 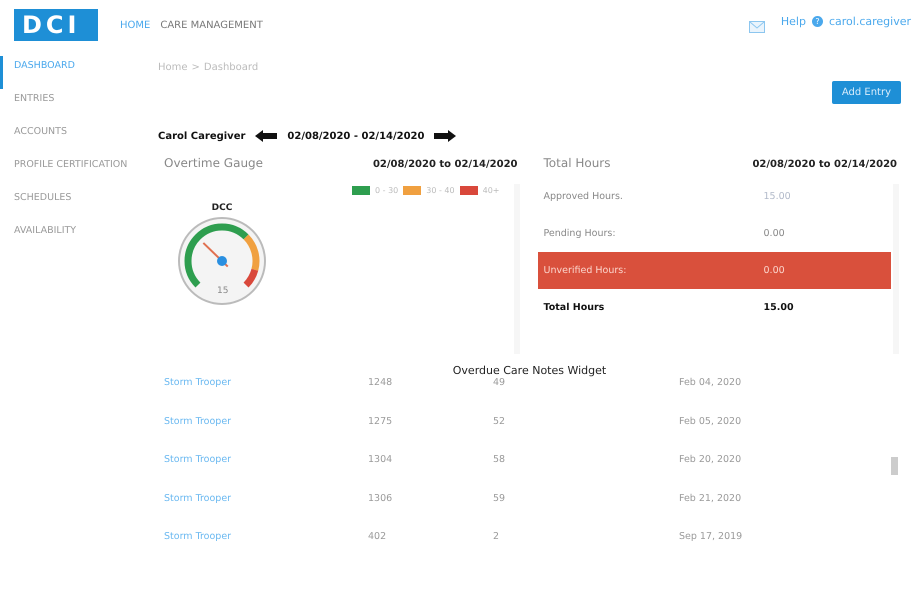 What do you see at coordinates (381, 498) in the screenshot?
I see `table-cell-text: 1306` at bounding box center [381, 498].